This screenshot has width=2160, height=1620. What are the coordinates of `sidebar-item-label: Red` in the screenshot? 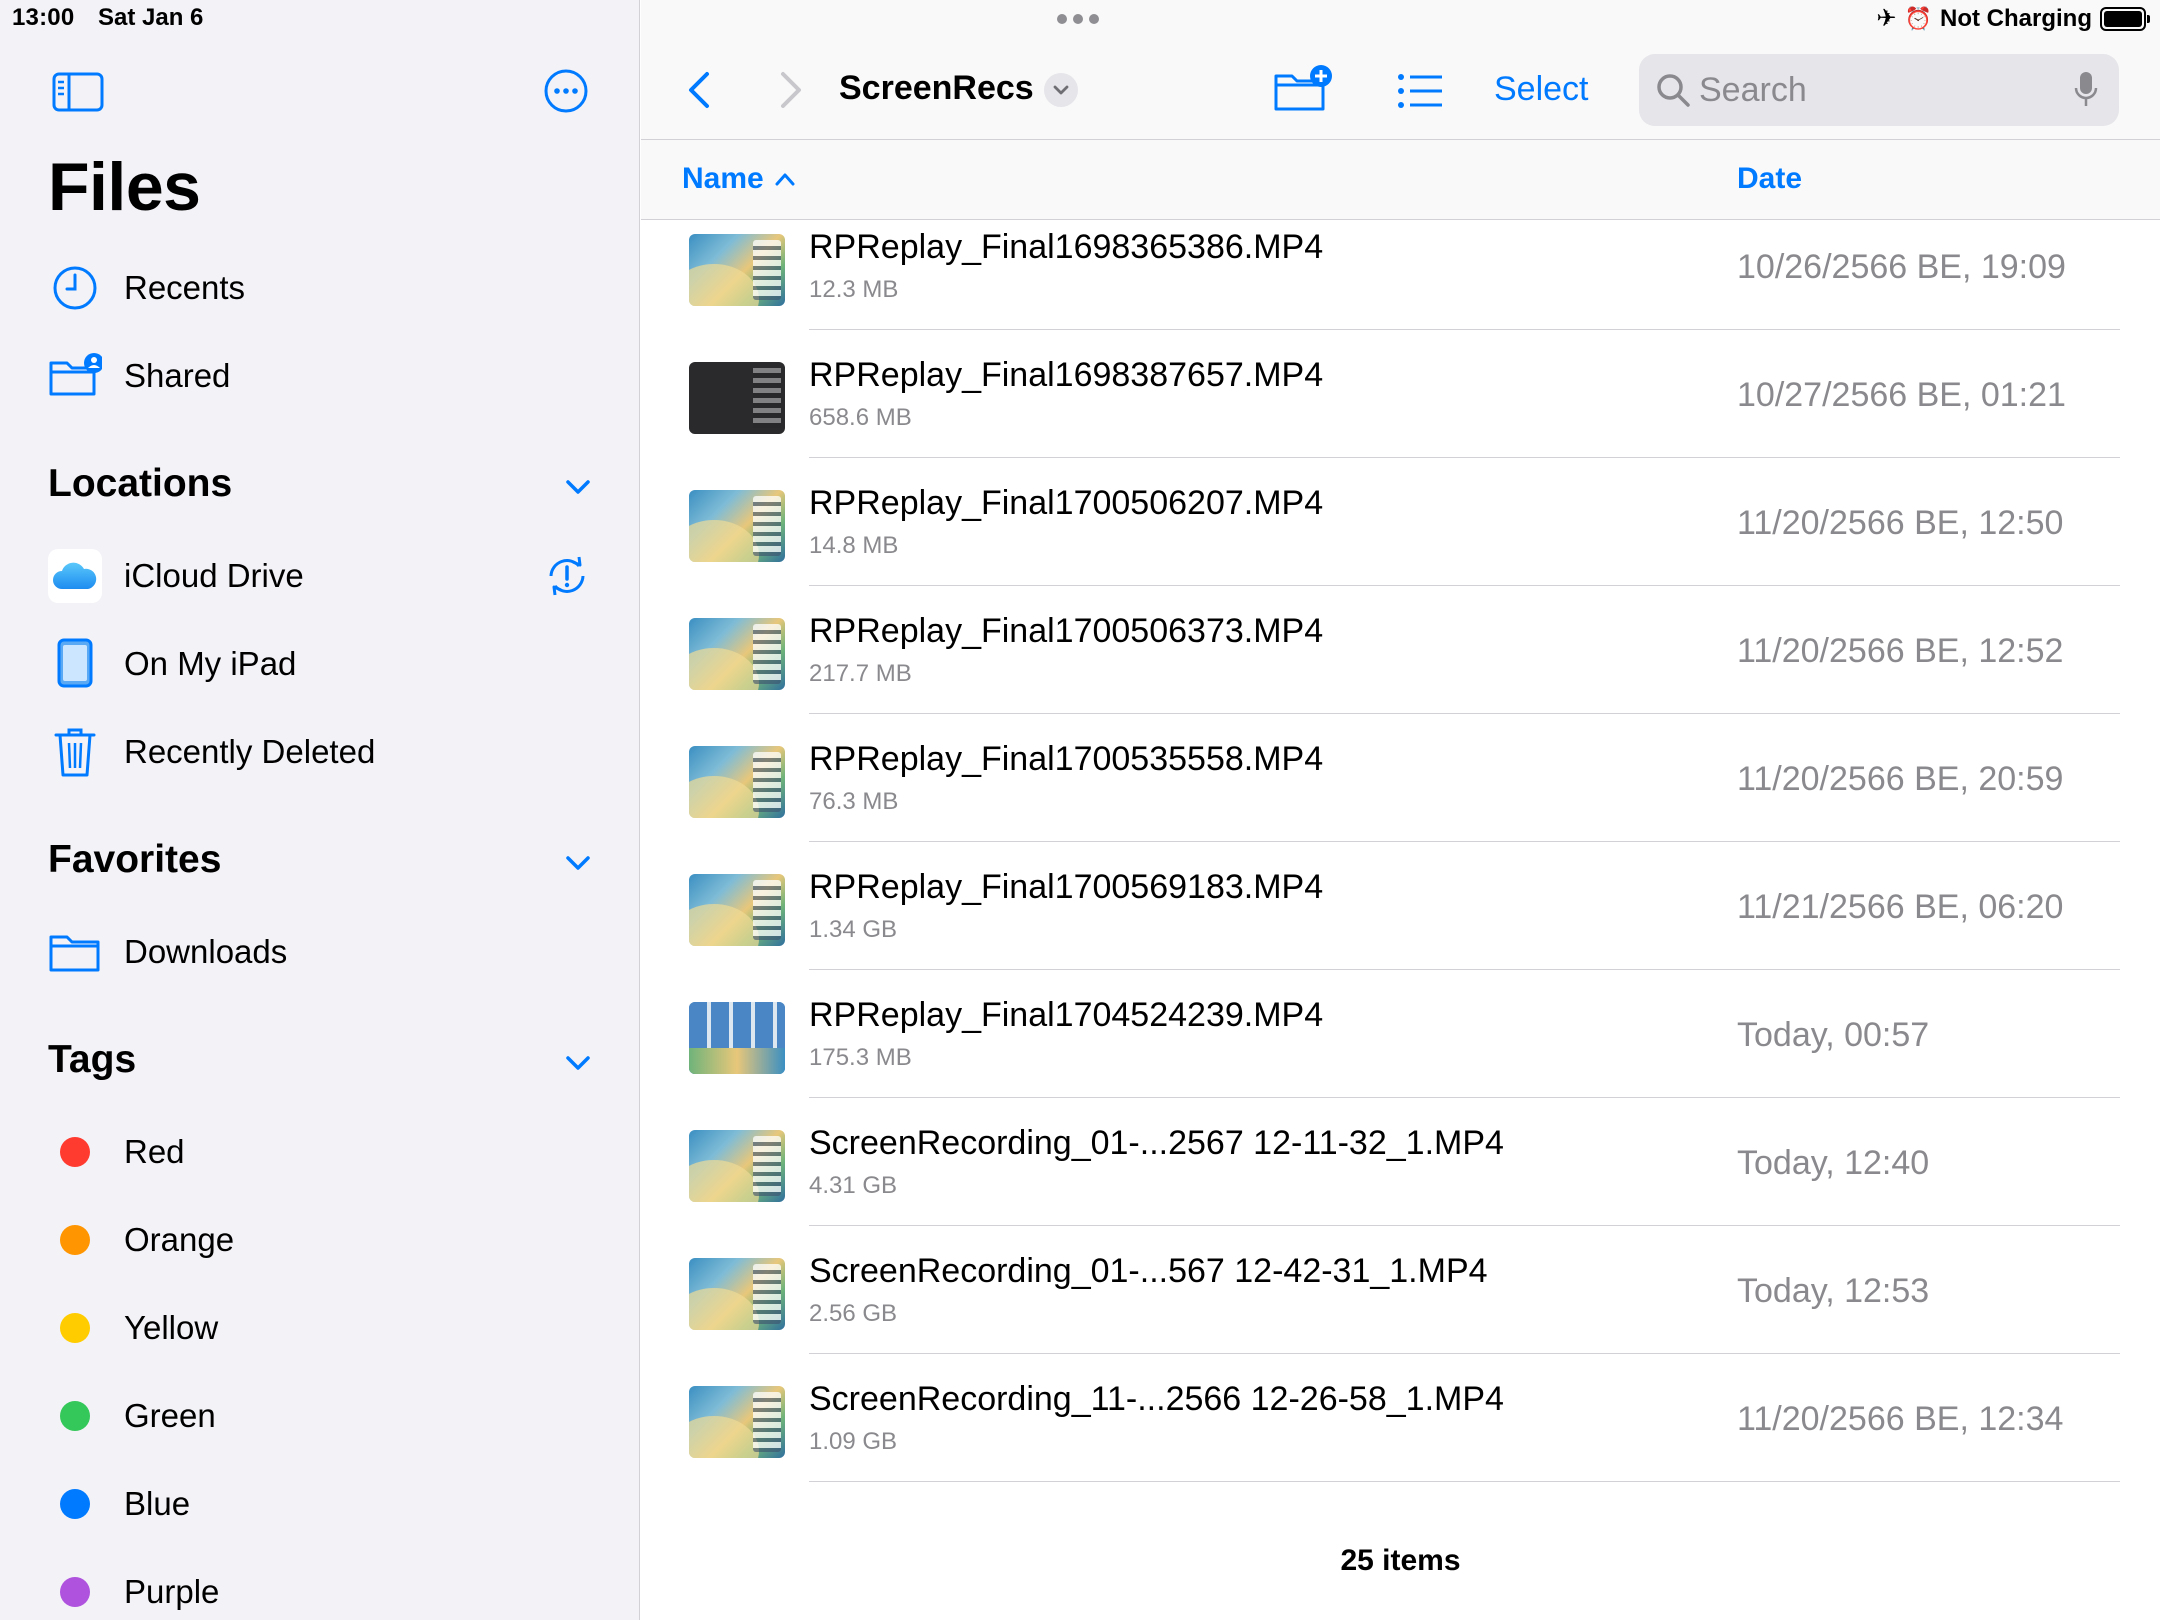 It's located at (154, 1151).